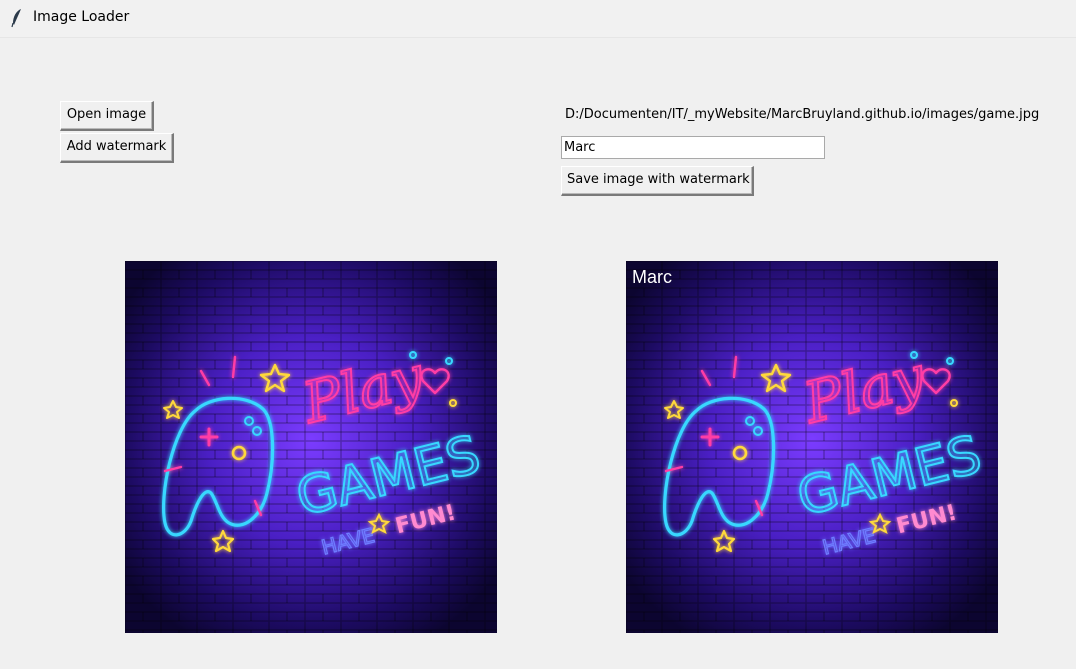 This screenshot has height=669, width=1076. Describe the element at coordinates (693, 147) in the screenshot. I see `watermark-text-input` at that location.